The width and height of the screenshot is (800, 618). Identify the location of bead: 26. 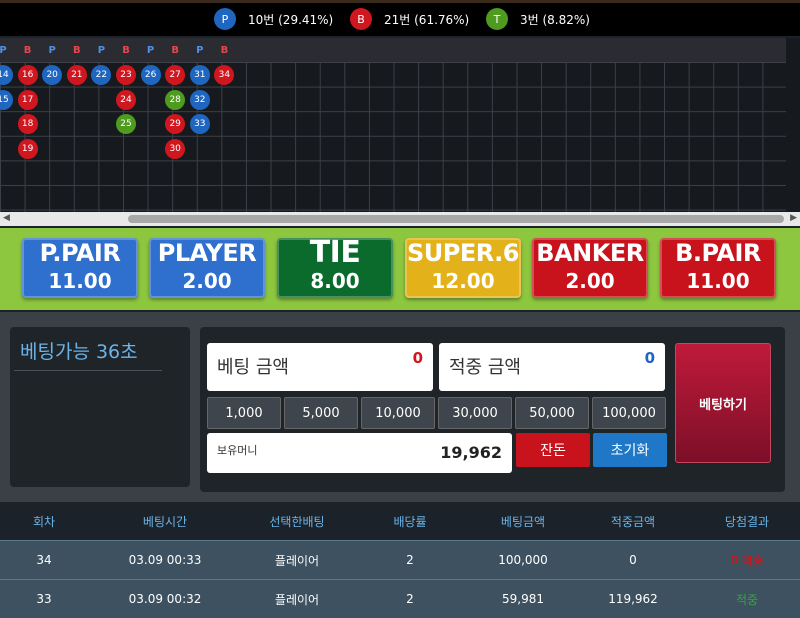
(150, 75).